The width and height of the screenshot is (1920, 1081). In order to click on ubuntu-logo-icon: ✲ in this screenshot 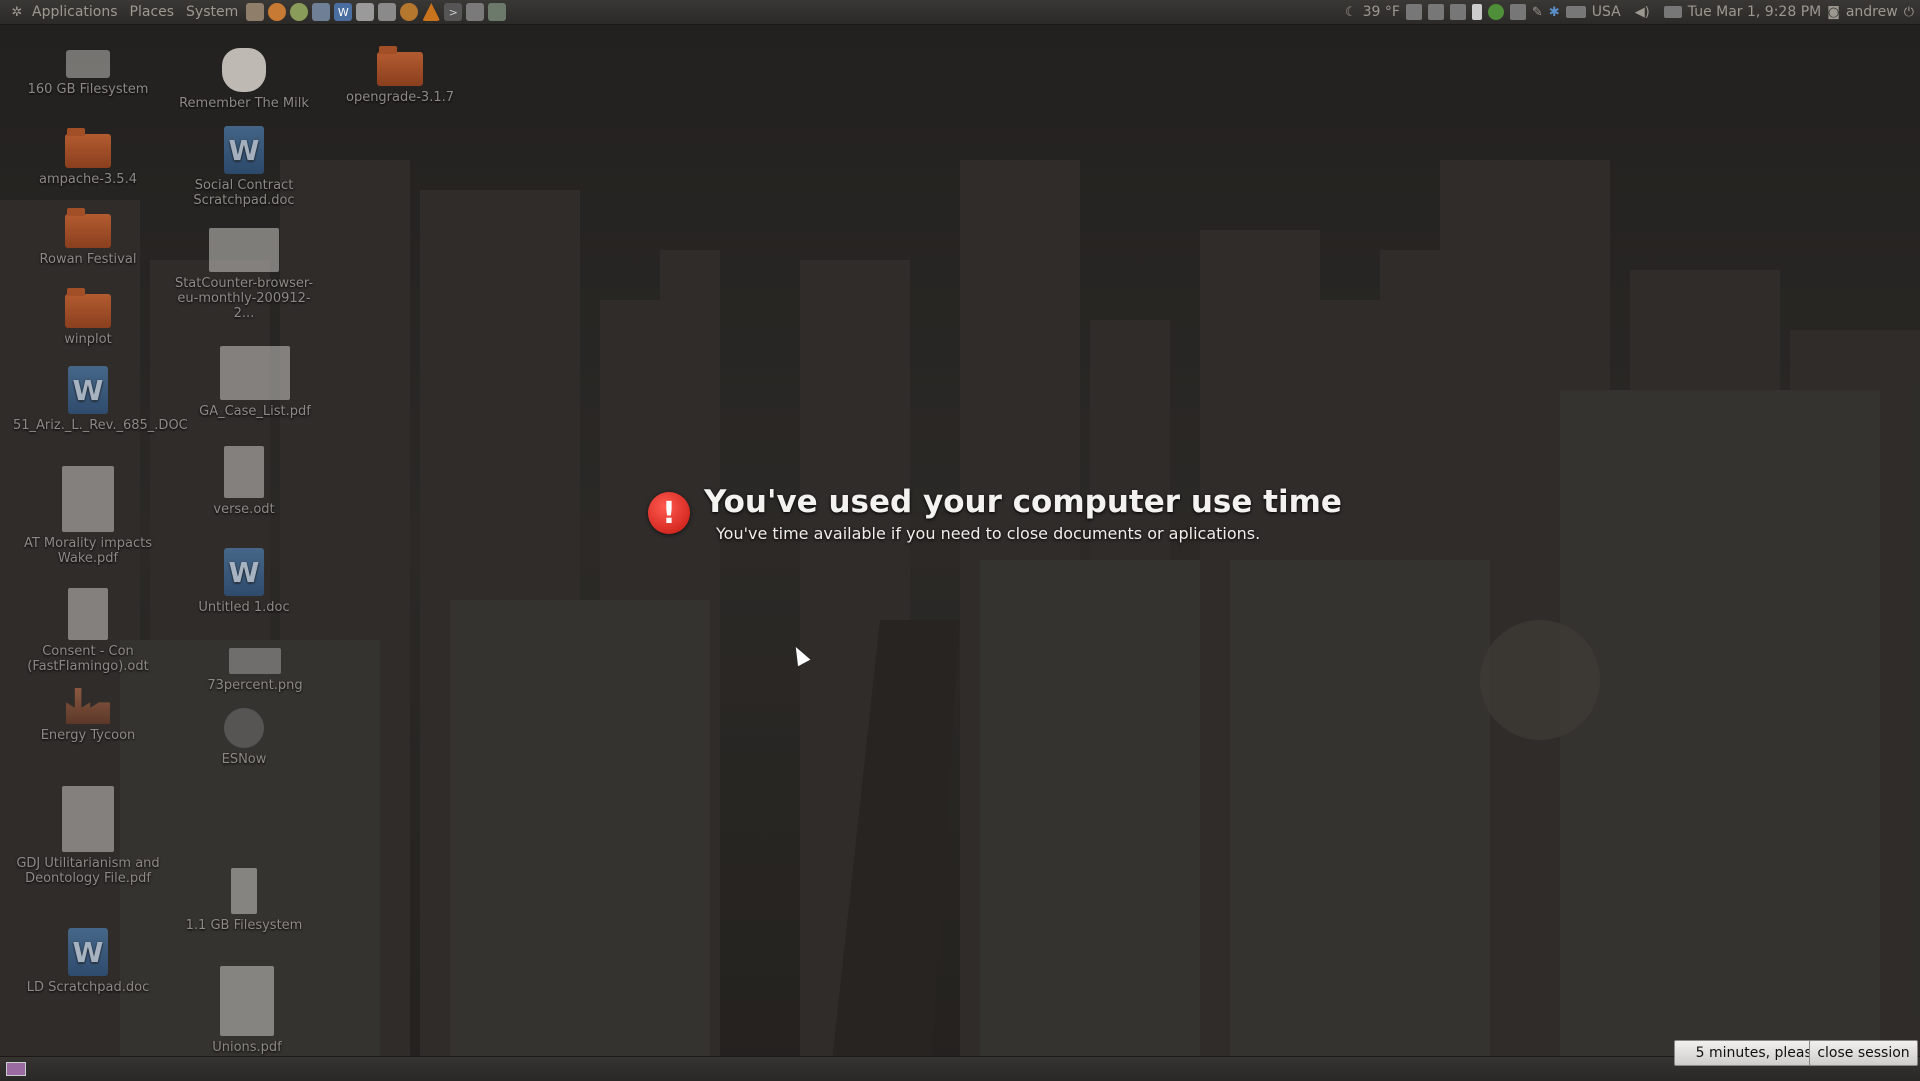, I will do `click(17, 12)`.